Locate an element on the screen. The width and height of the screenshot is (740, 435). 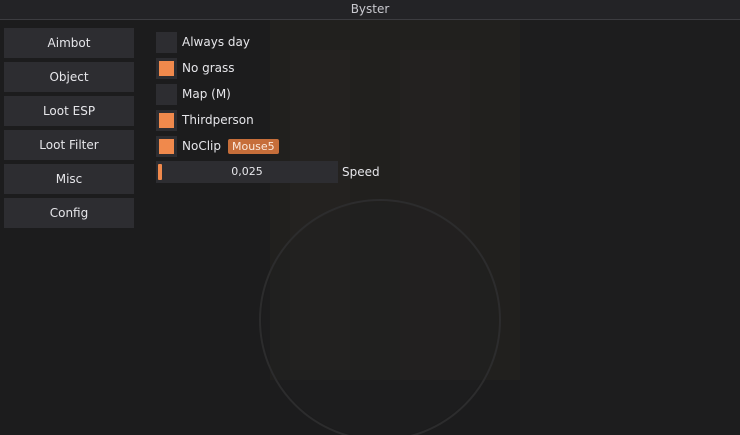
window-title: Byster is located at coordinates (370, 10).